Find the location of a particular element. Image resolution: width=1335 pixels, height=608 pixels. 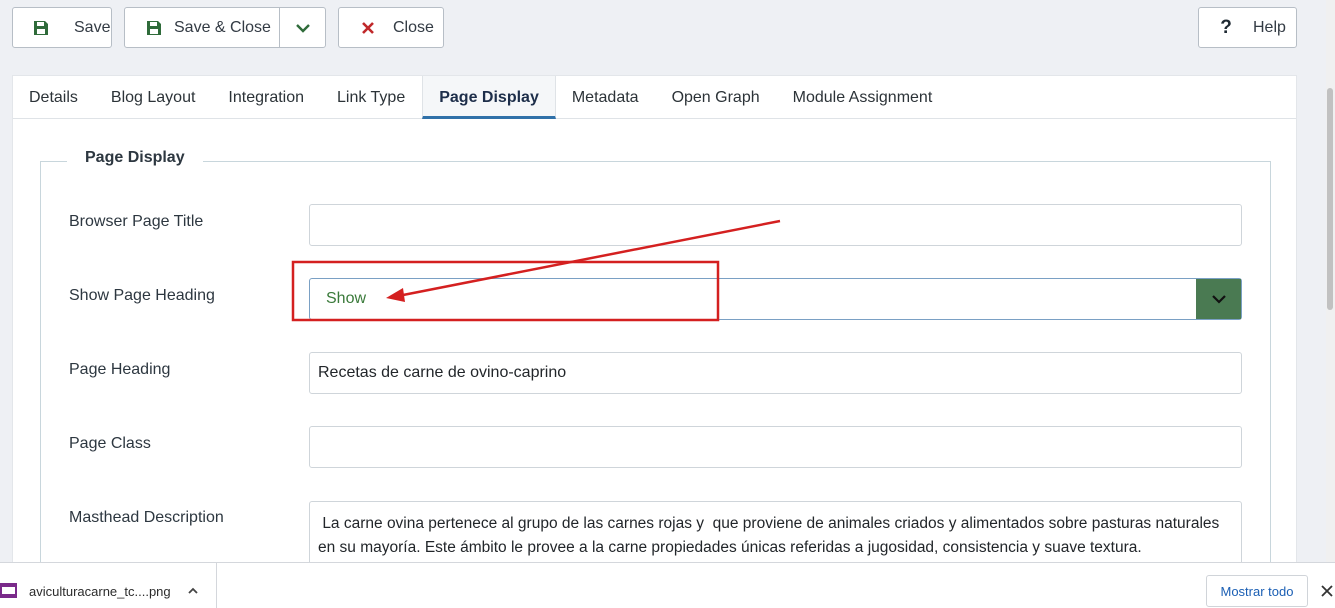

show-page-heading-value: Show is located at coordinates (346, 298).